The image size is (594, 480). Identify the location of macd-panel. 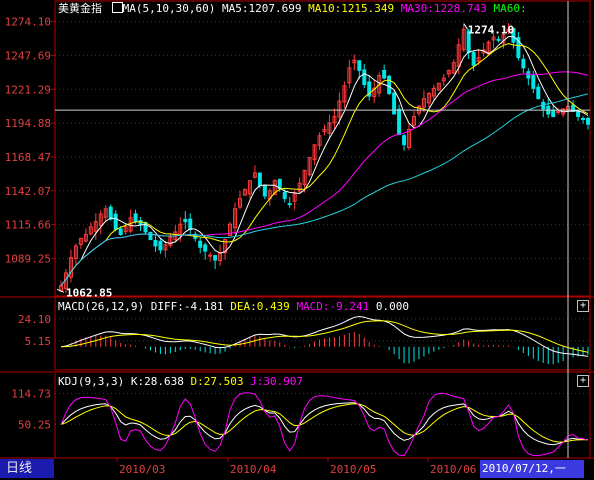
(324, 340).